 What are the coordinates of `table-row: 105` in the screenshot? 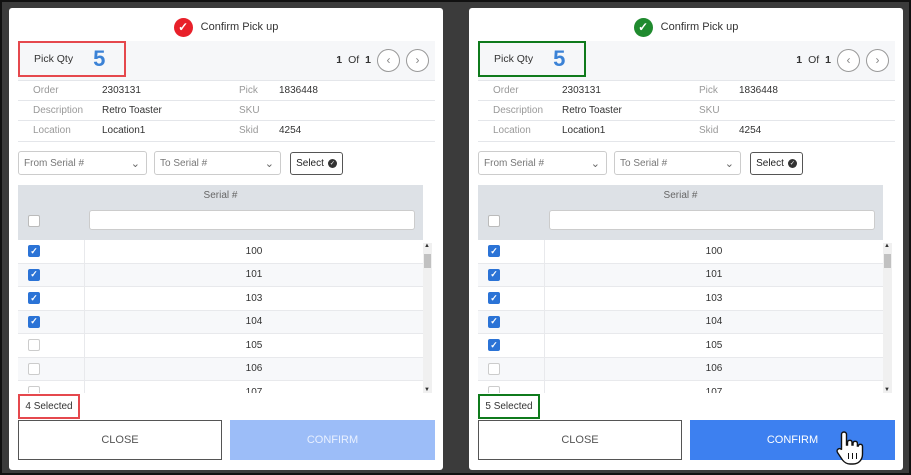 It's located at (220, 346).